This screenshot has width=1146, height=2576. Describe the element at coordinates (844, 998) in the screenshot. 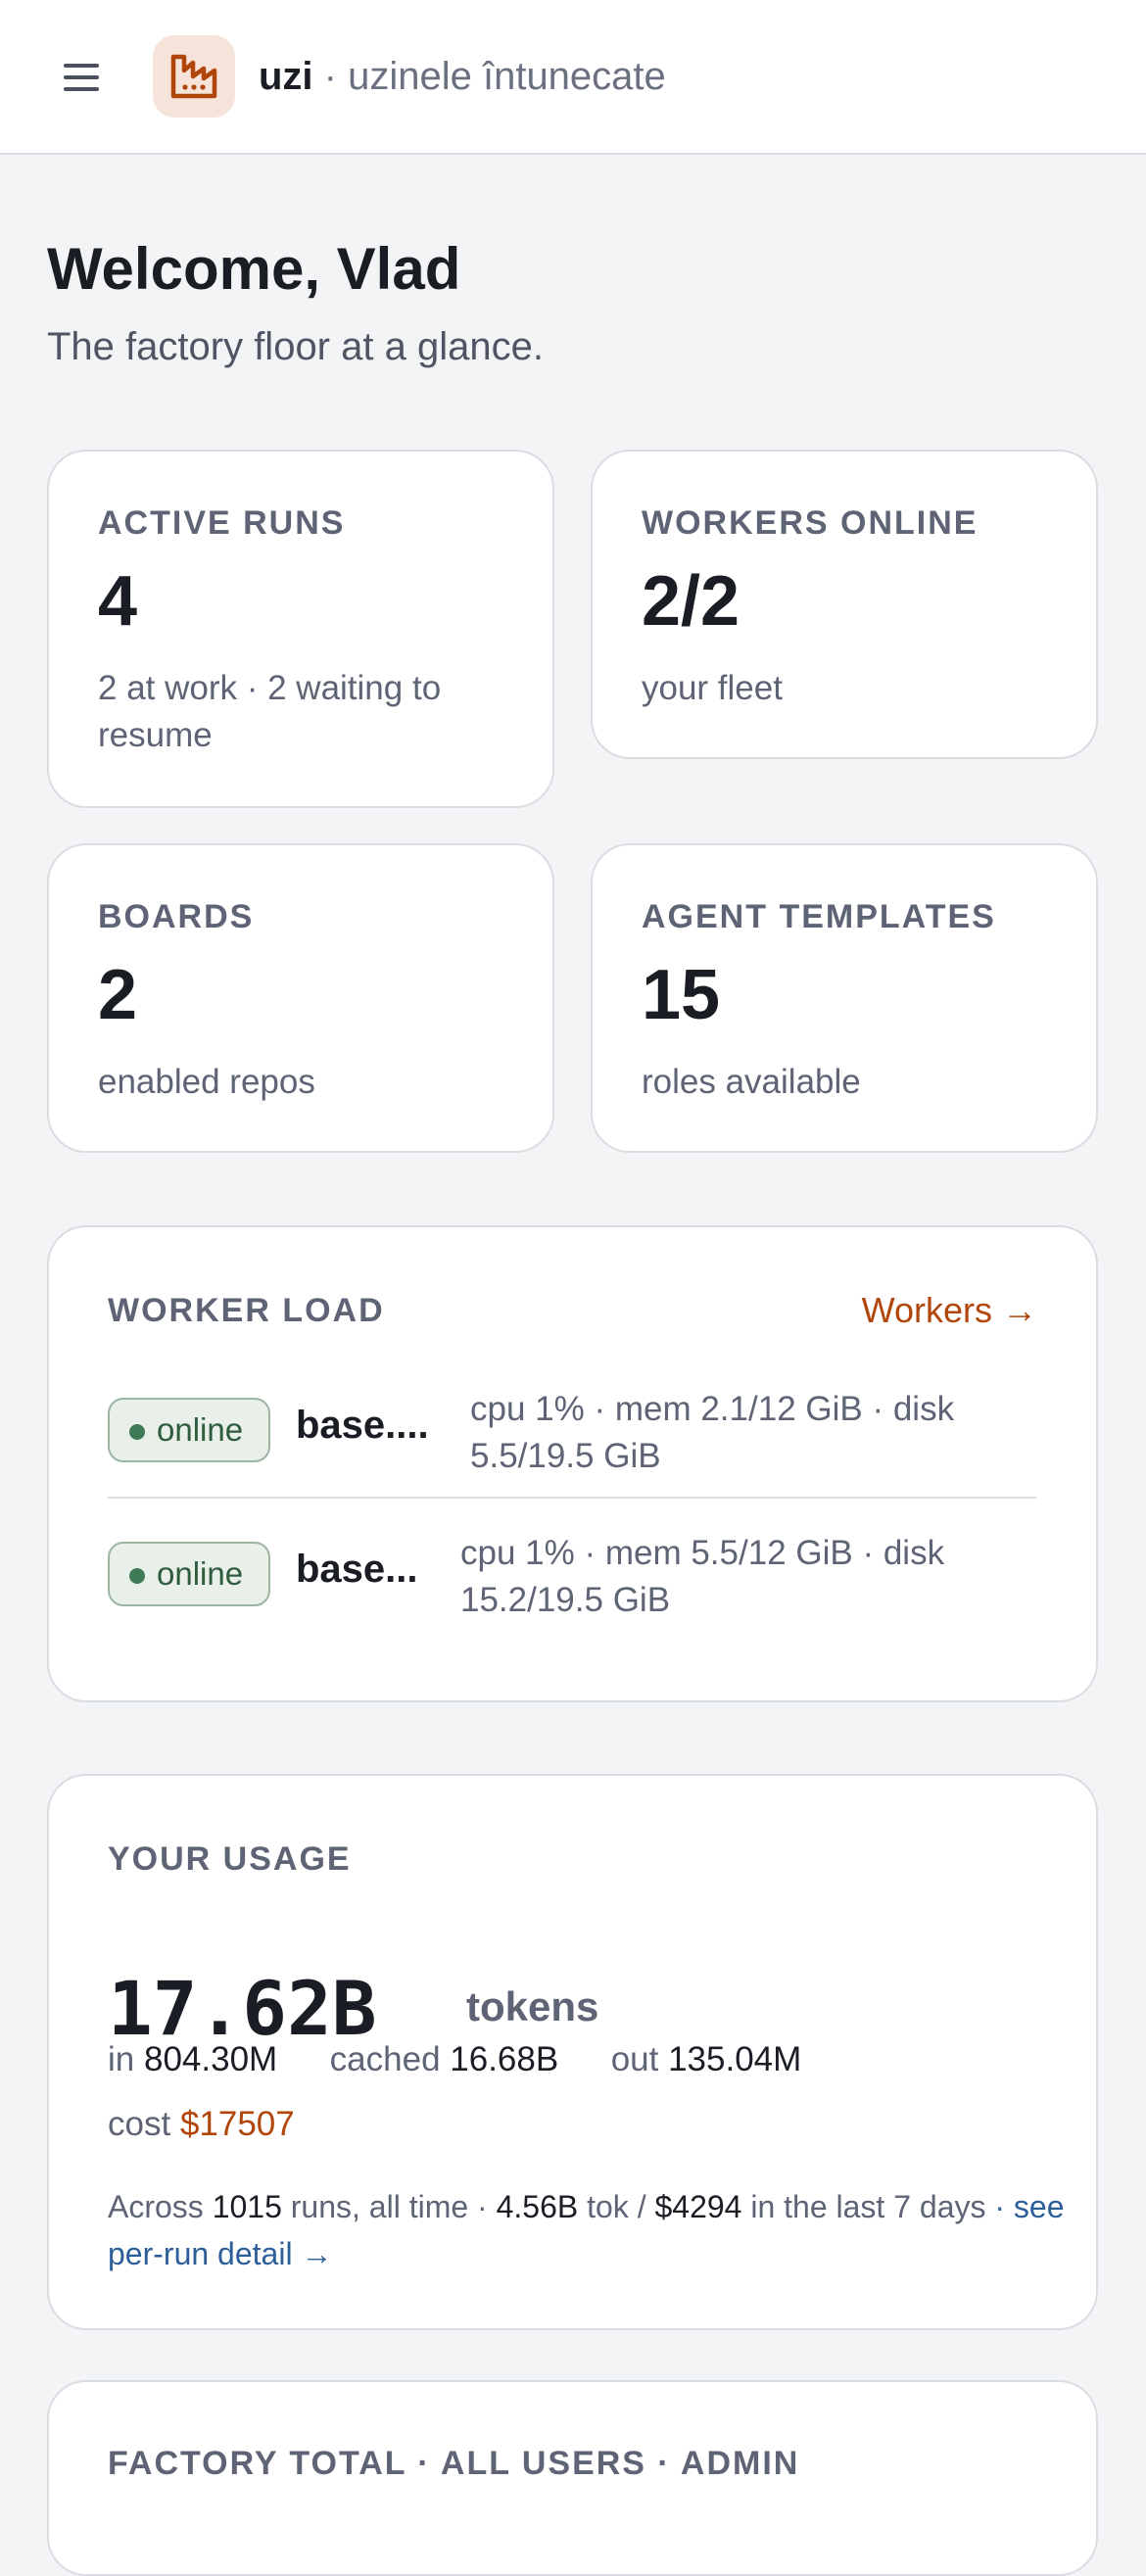

I see `stat-card-agent-templates: AGENT TEMPLATES 15 roles available` at that location.